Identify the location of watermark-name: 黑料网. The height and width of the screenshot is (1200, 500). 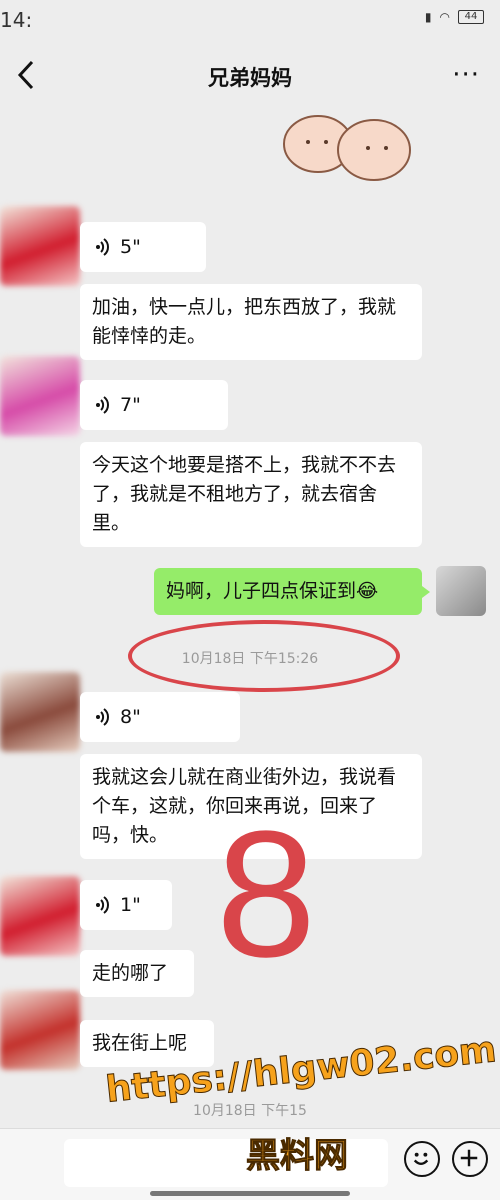
(297, 1156).